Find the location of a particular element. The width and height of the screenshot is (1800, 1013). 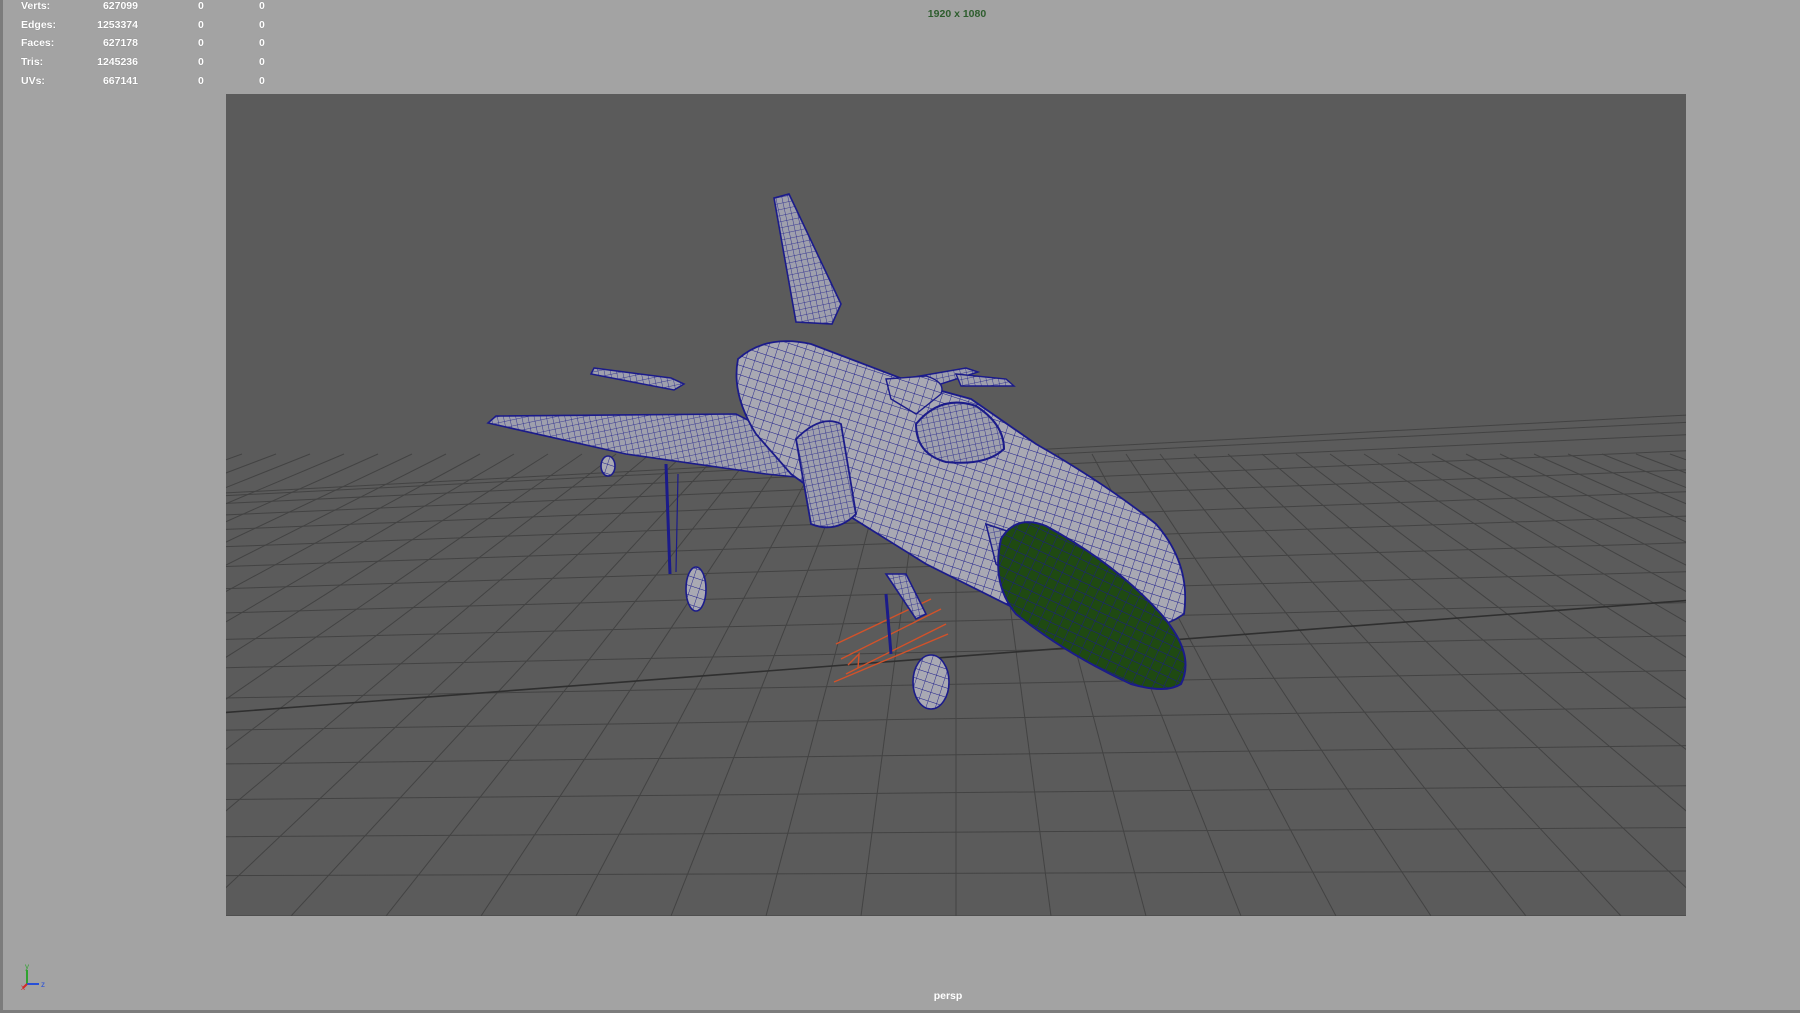

vertical-tail-fin is located at coordinates (807, 259).